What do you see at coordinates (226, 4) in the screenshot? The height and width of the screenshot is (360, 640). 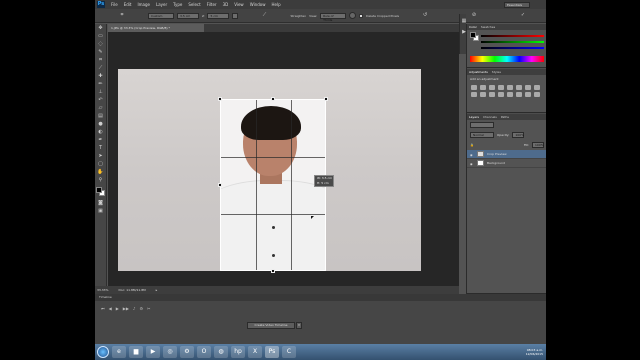 I see `menu-3d: 3D` at bounding box center [226, 4].